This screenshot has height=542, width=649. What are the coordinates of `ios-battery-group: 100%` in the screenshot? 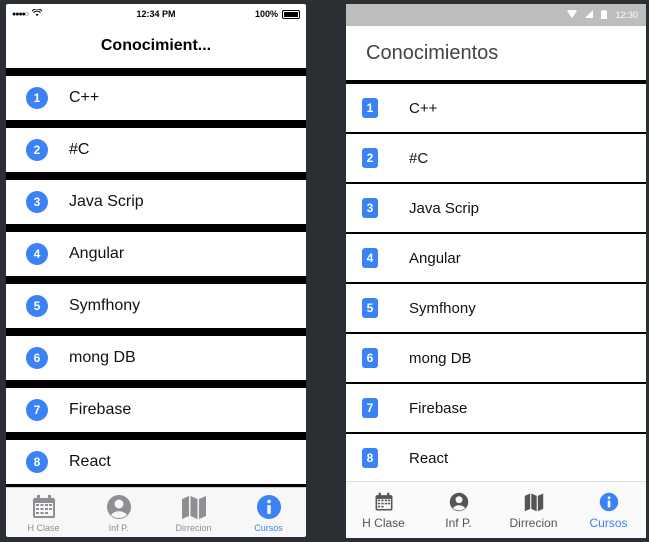 It's located at (260, 14).